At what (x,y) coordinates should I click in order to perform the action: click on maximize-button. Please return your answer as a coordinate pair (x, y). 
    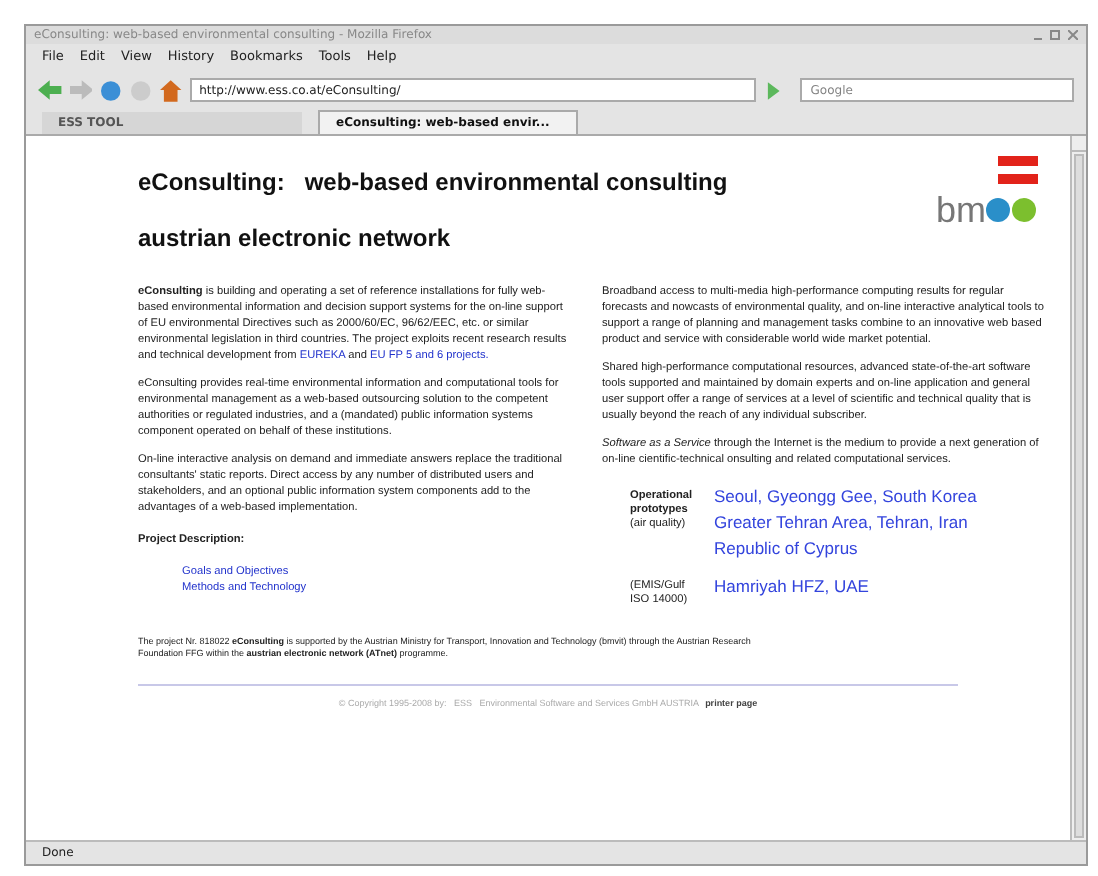
    Looking at the image, I should click on (1055, 35).